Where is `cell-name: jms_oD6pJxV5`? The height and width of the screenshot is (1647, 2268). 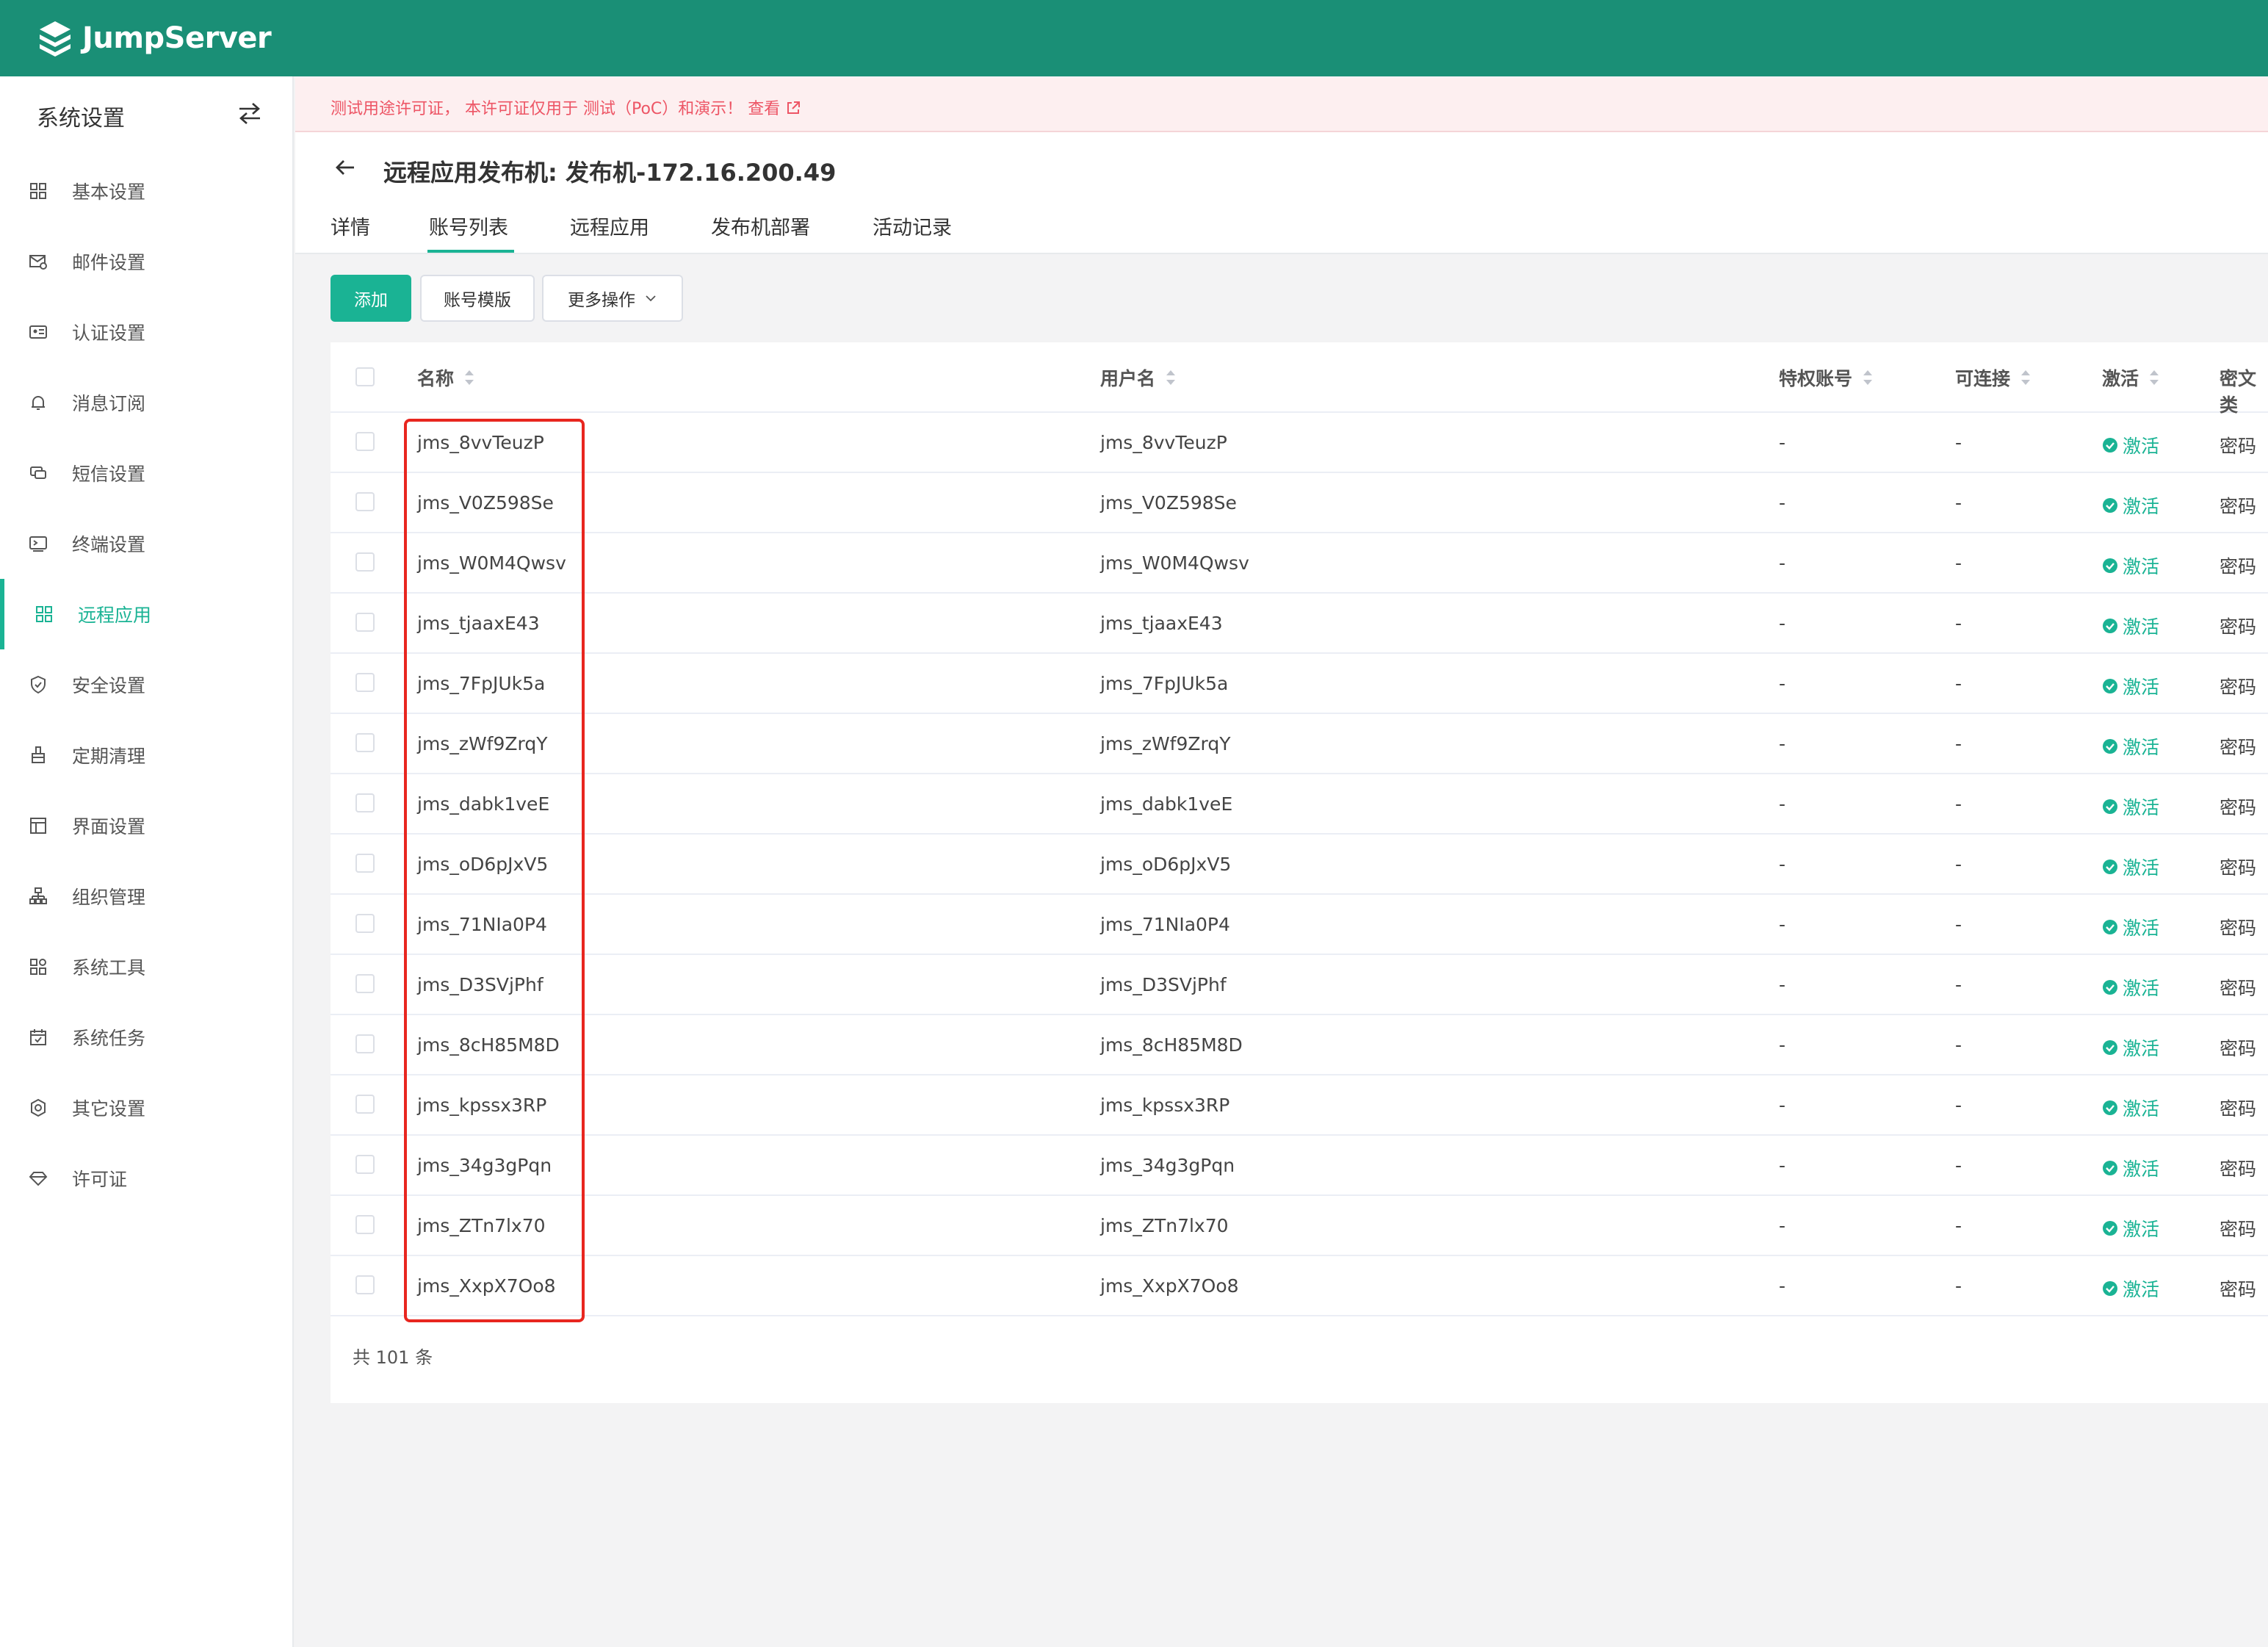
cell-name: jms_oD6pJxV5 is located at coordinates (482, 864).